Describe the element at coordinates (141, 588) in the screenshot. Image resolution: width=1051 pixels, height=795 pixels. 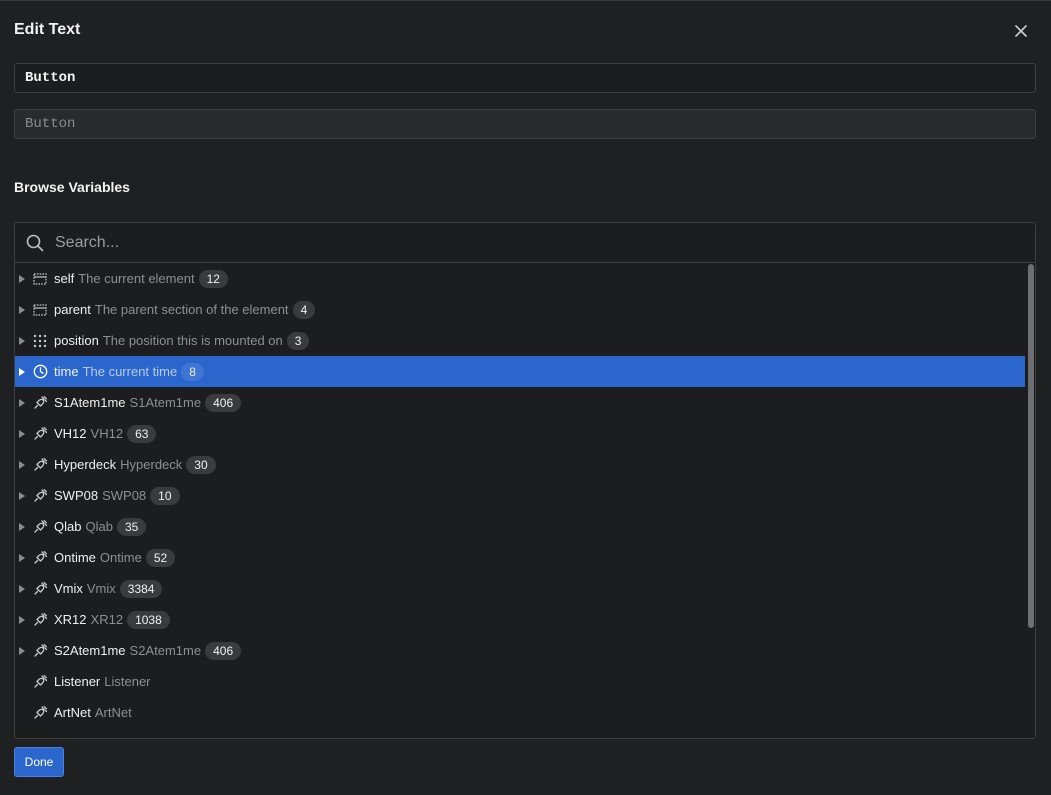
I see `count-badge: 3384` at that location.